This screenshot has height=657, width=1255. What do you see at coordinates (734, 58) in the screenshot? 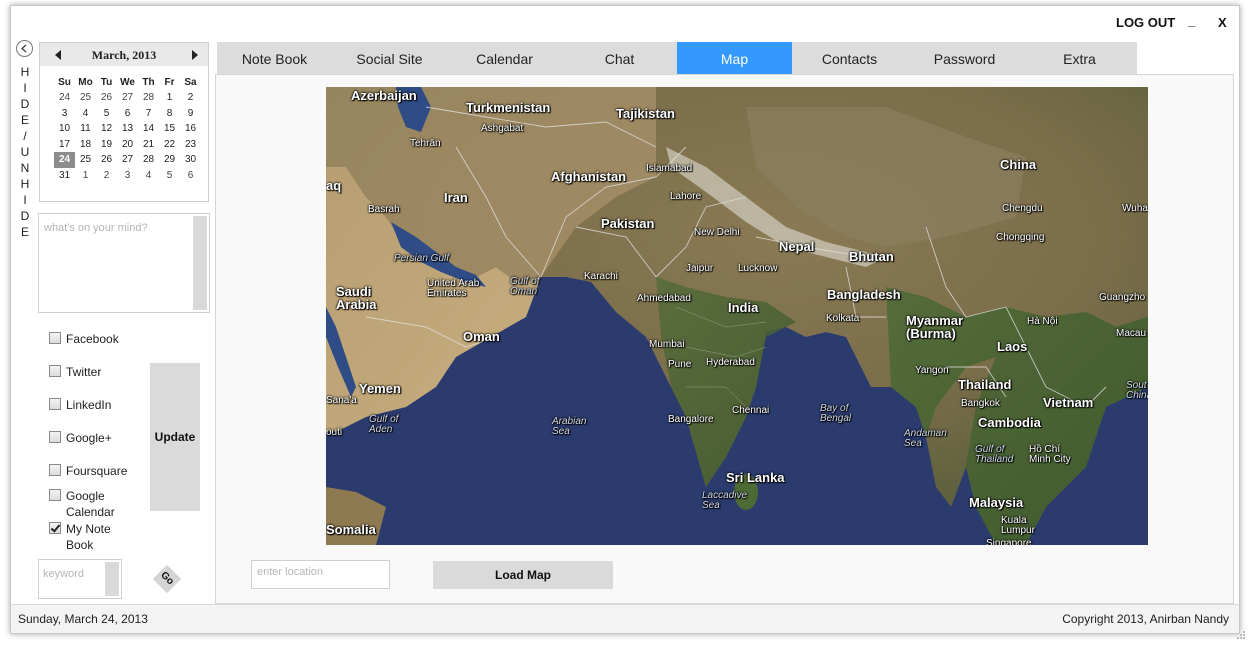
I see `tab-map: Map` at bounding box center [734, 58].